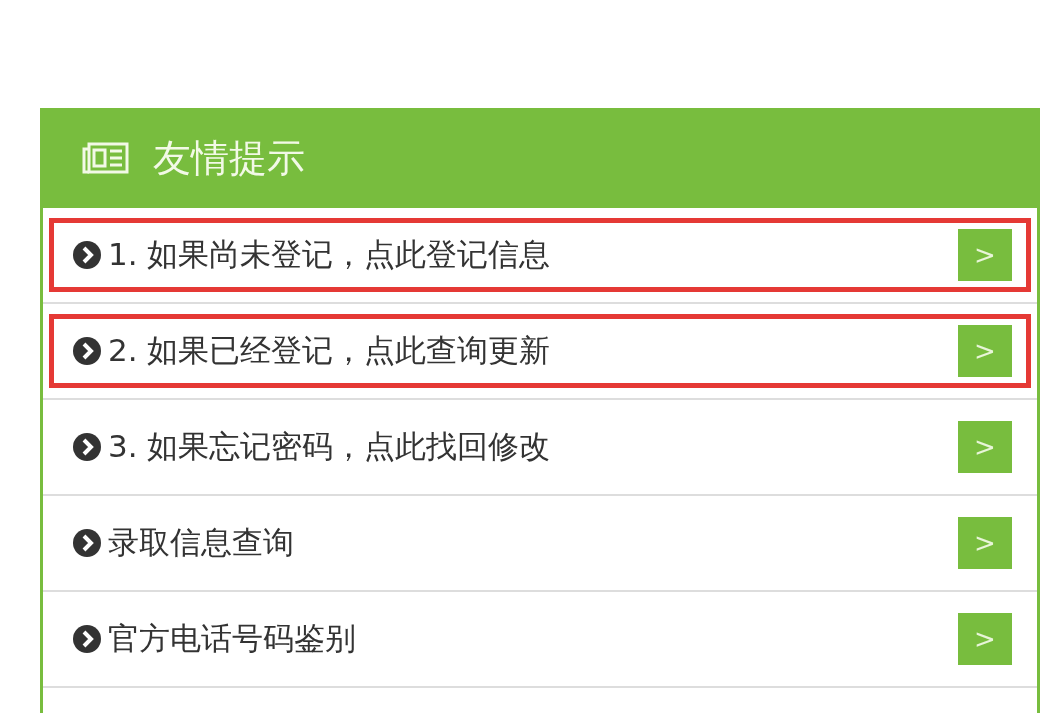 Image resolution: width=1051 pixels, height=713 pixels. I want to click on menu-item-label: 官方电话号码鉴别, so click(533, 639).